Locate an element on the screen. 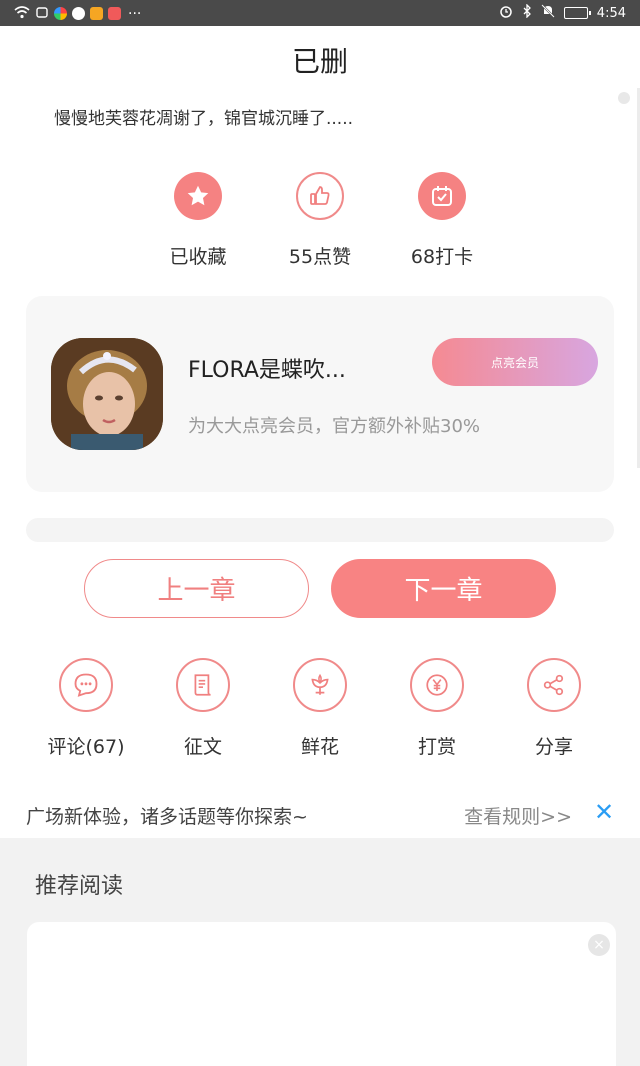  bluetooth-icon is located at coordinates (527, 12).